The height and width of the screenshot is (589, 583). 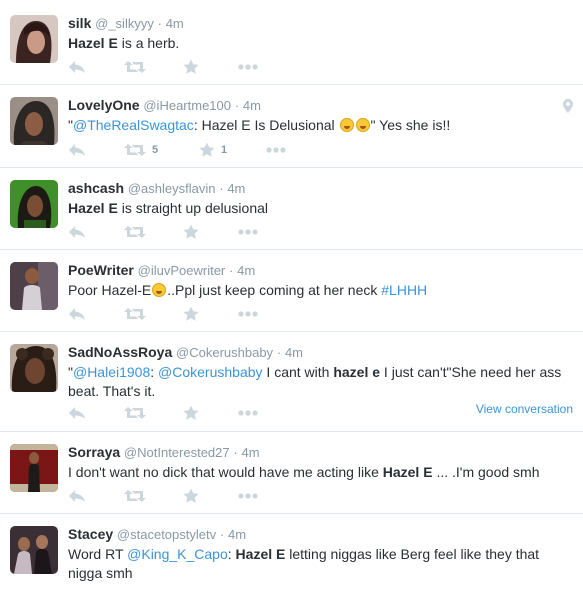 What do you see at coordinates (346, 125) in the screenshot?
I see `laughing-emoji-icon` at bounding box center [346, 125].